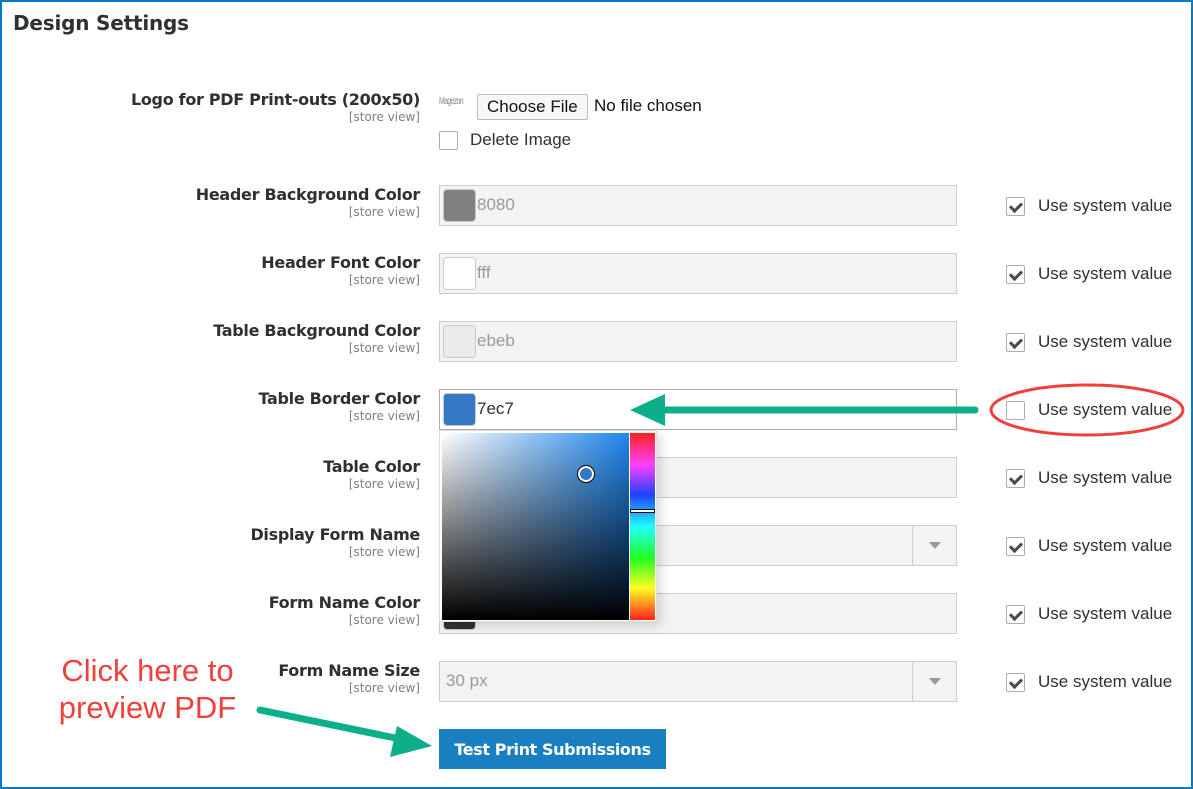 The height and width of the screenshot is (789, 1193). I want to click on color-picker-handle, so click(586, 474).